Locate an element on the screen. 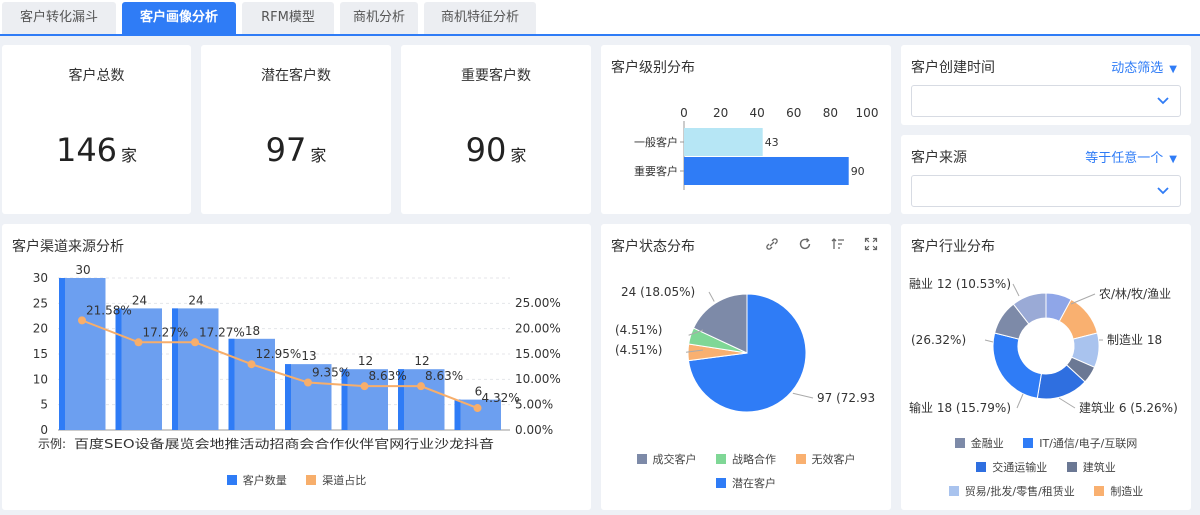 The width and height of the screenshot is (1200, 515). legend-label: 无效客户 is located at coordinates (833, 459).